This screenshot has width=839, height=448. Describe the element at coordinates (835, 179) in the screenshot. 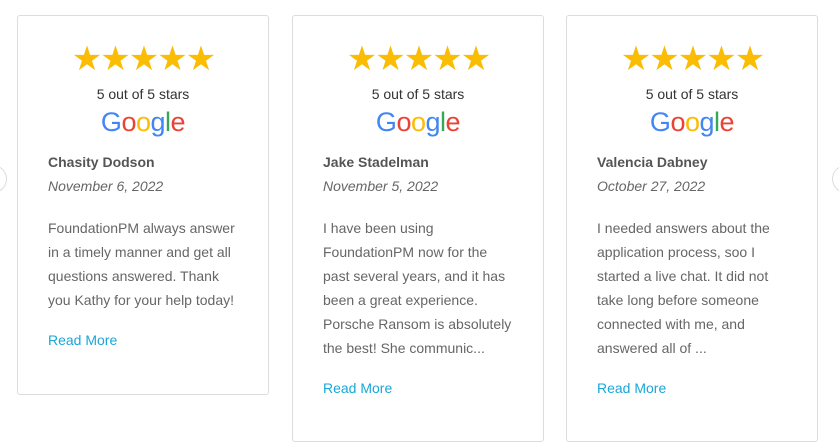

I see `carousel-next-button` at that location.